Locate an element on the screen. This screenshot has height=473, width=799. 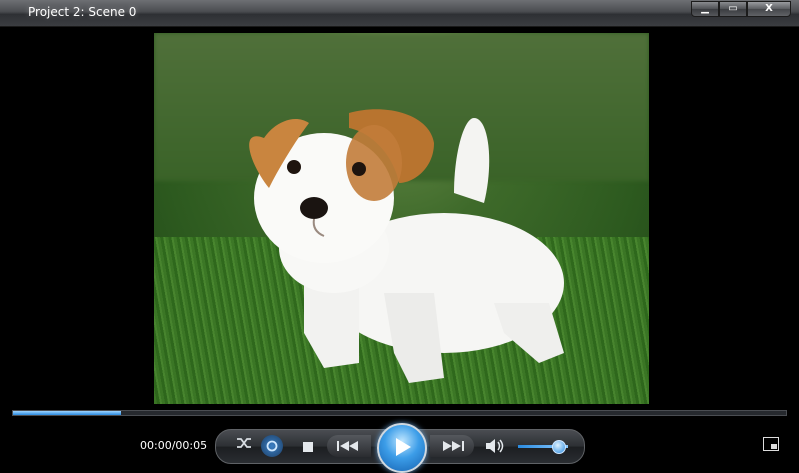
next-button is located at coordinates (452, 446).